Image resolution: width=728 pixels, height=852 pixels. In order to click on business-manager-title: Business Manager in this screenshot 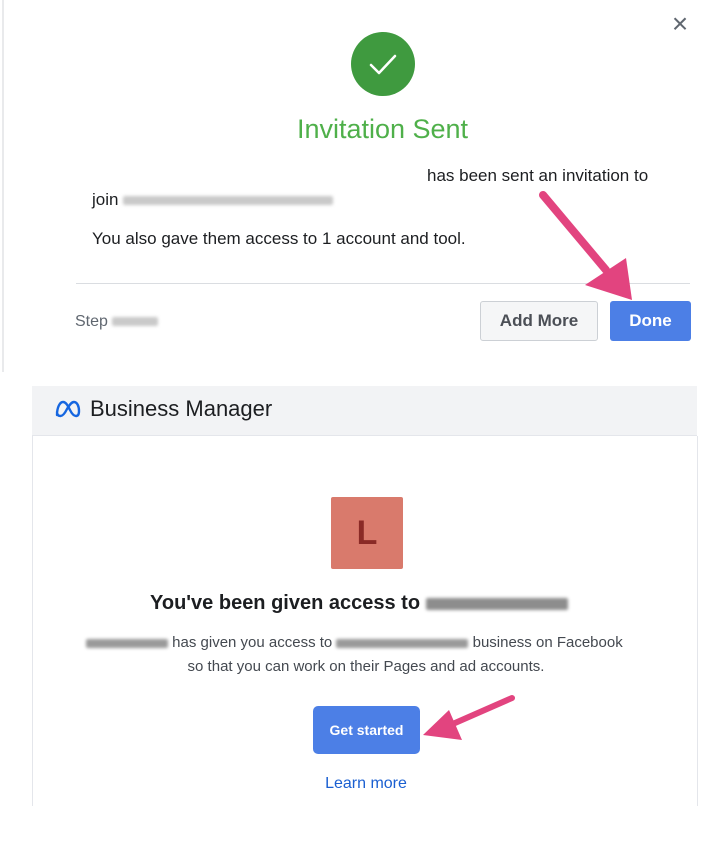, I will do `click(181, 408)`.